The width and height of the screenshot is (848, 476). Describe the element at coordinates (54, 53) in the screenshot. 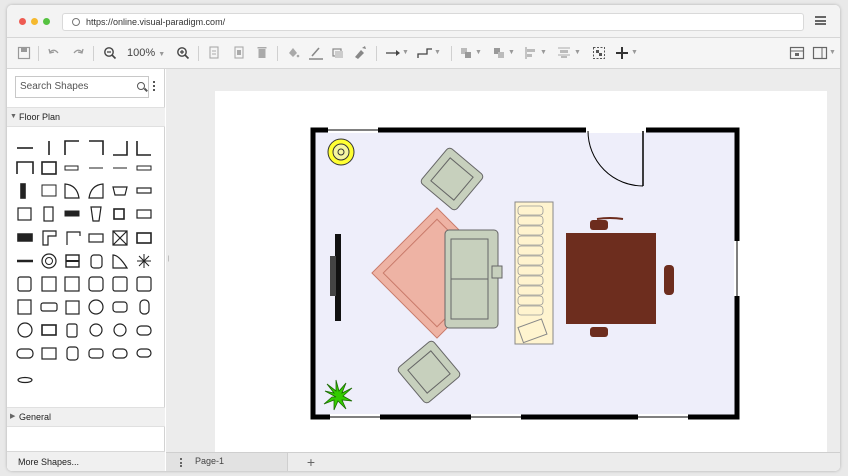

I see `undo-icon` at that location.